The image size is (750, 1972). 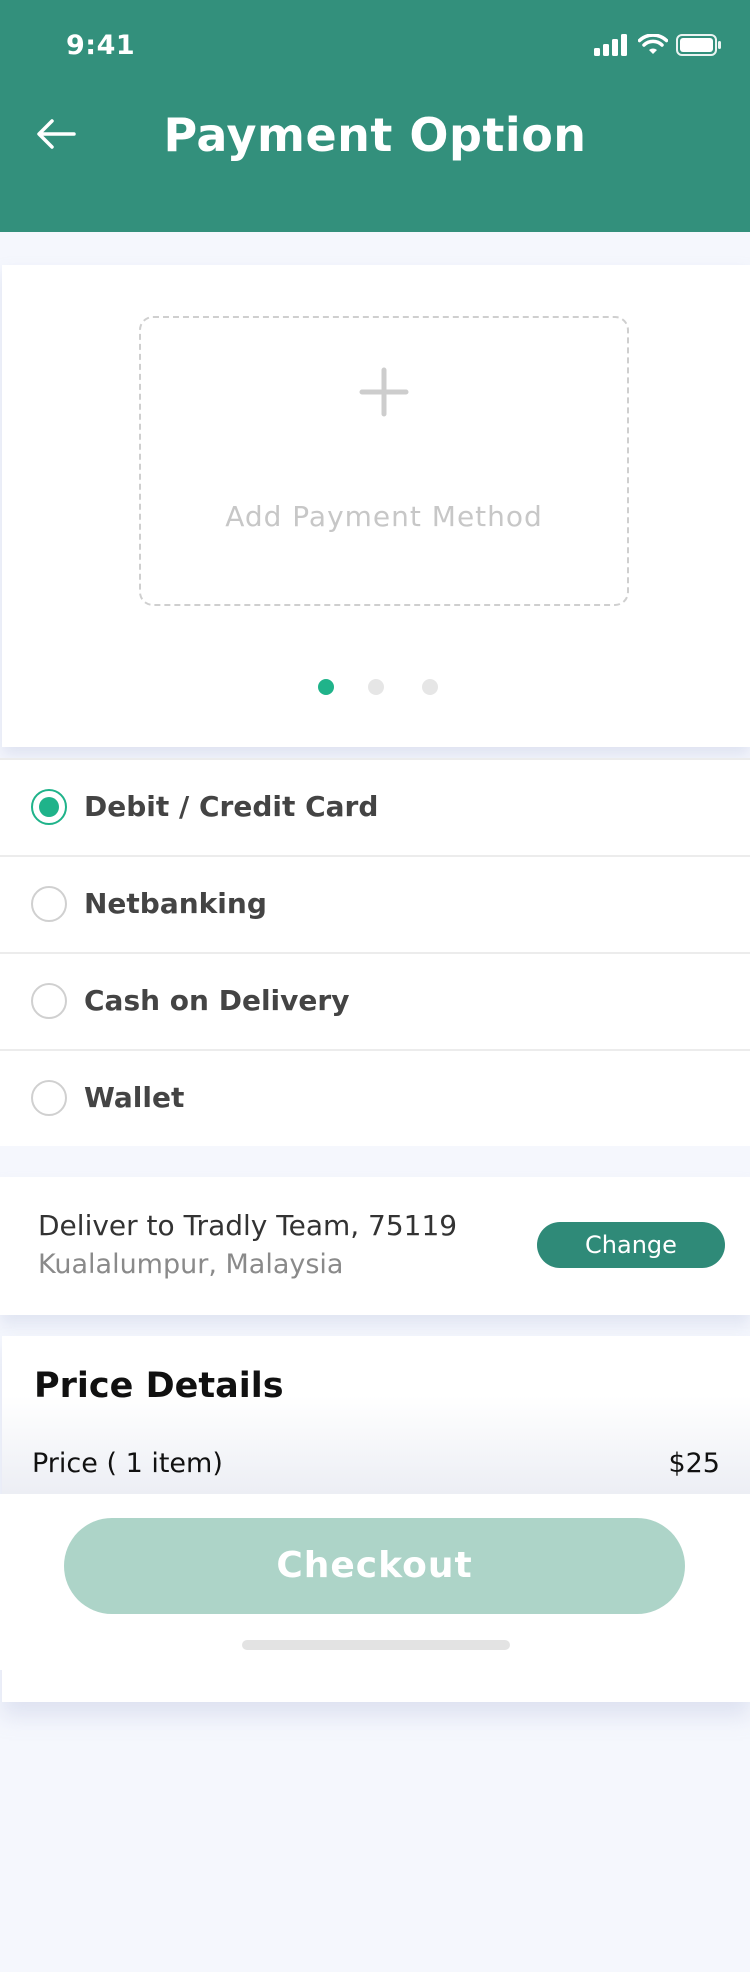 I want to click on payment-option-debit-credit-card: Debit / Credit Card, so click(x=375, y=807).